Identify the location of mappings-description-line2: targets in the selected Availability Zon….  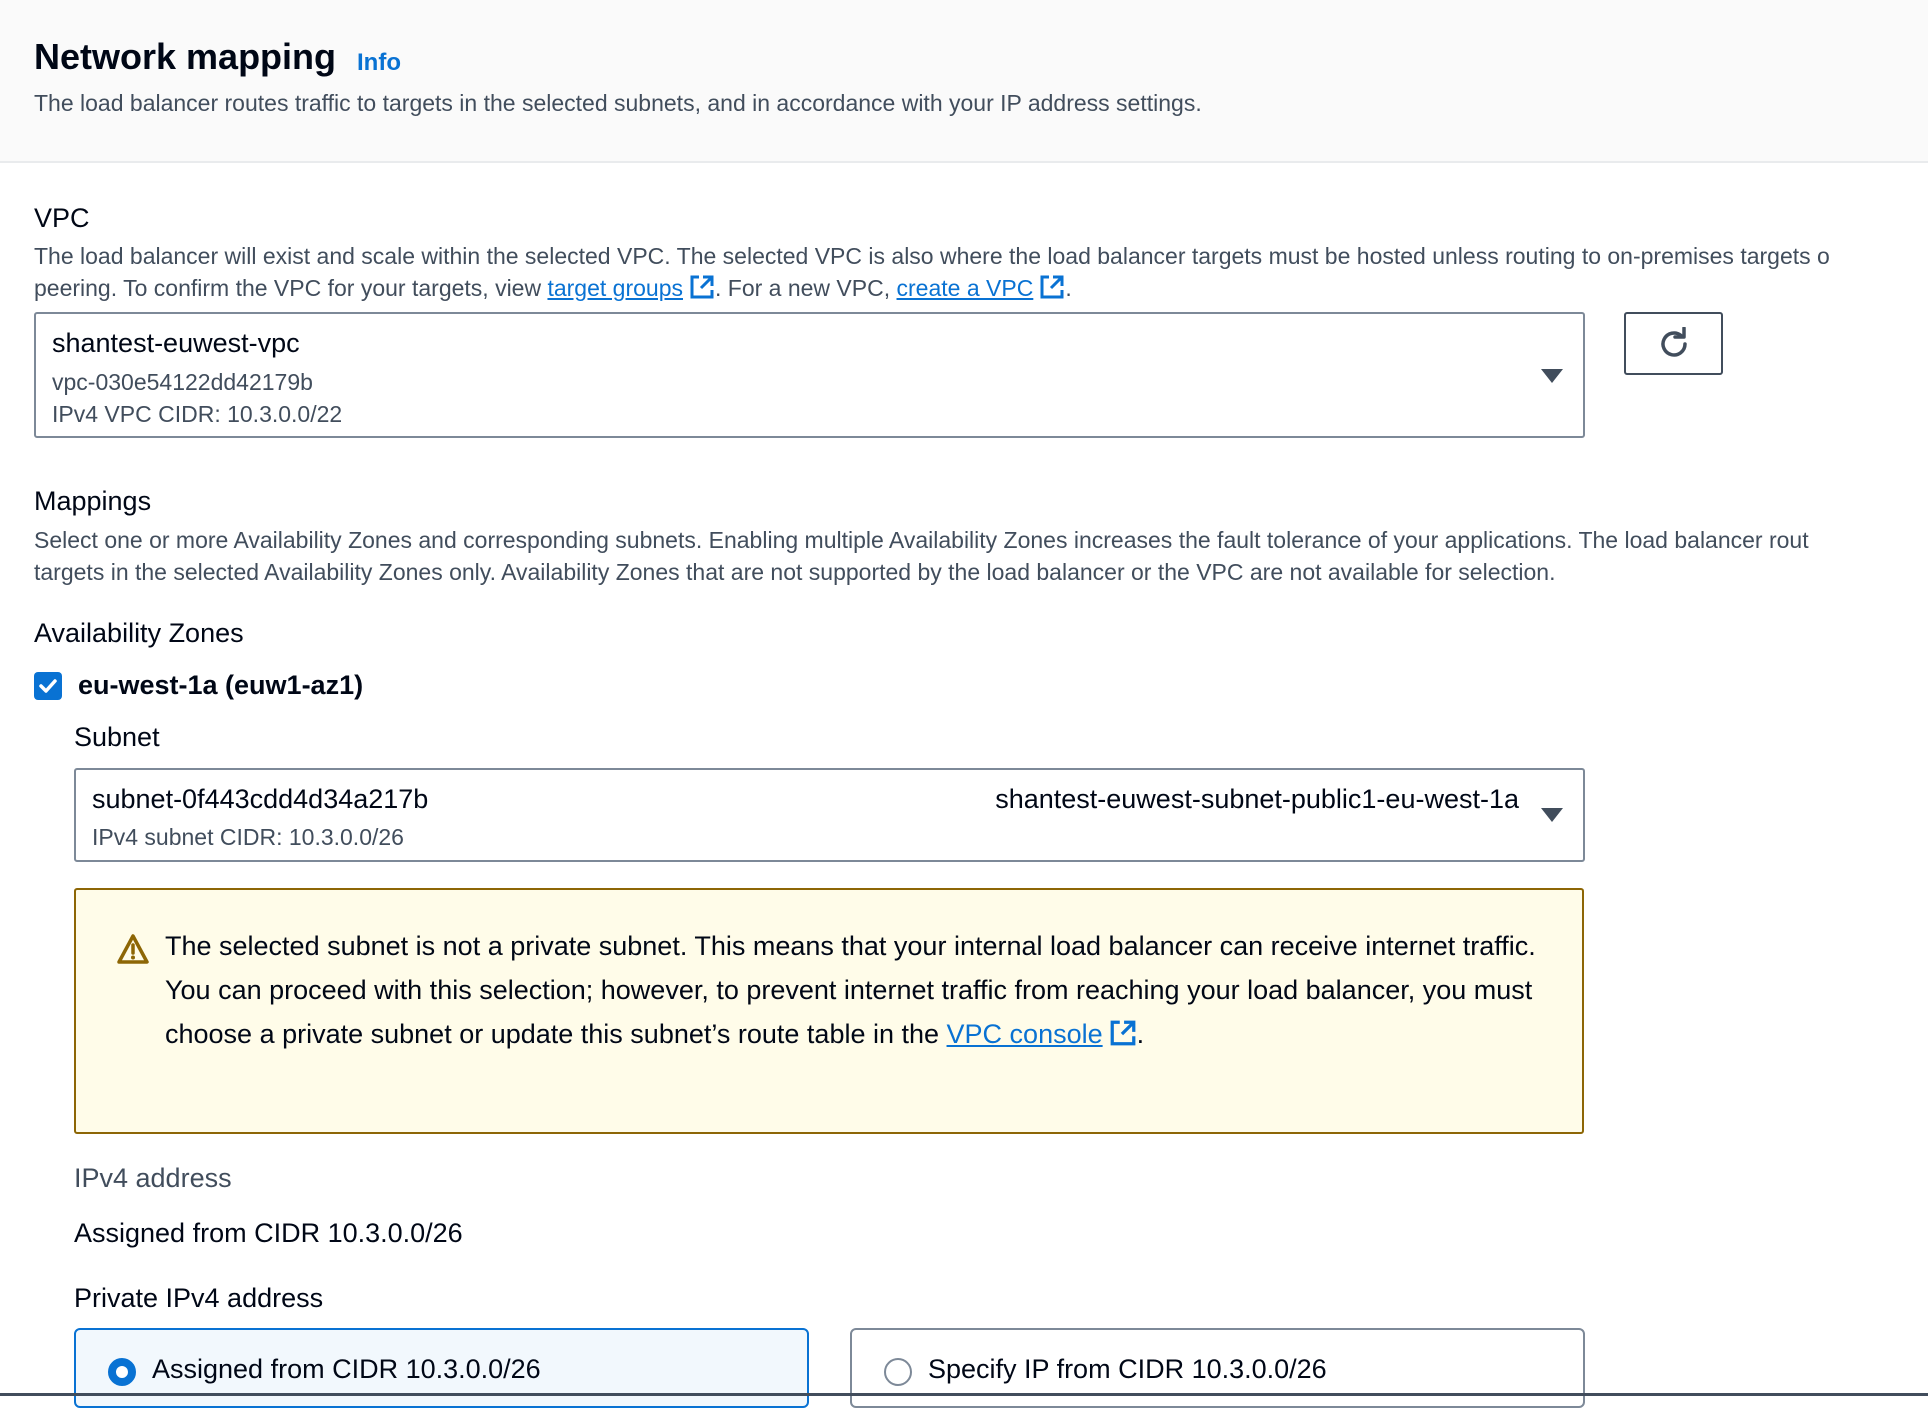
(795, 572).